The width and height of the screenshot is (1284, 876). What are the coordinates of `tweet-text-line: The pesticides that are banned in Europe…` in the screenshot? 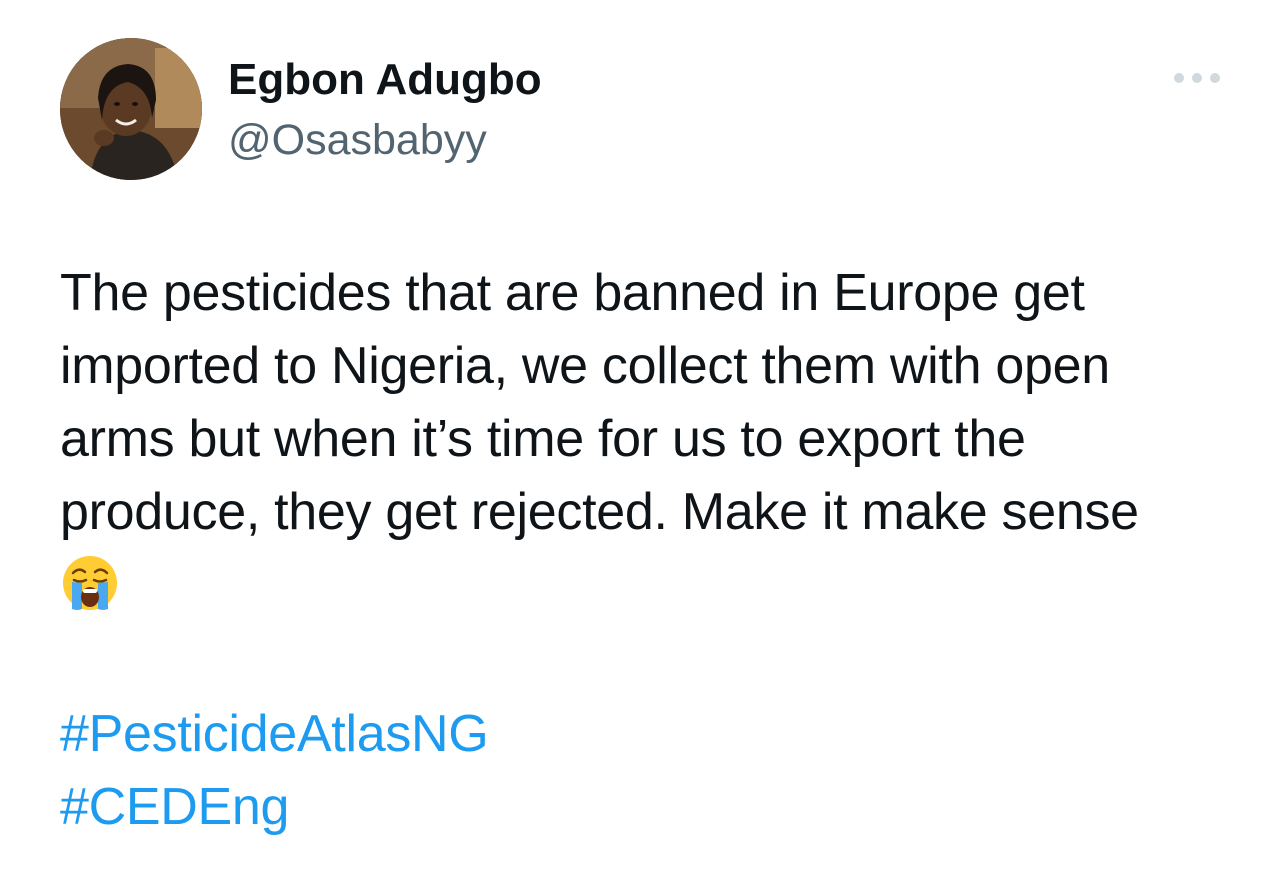 It's located at (572, 293).